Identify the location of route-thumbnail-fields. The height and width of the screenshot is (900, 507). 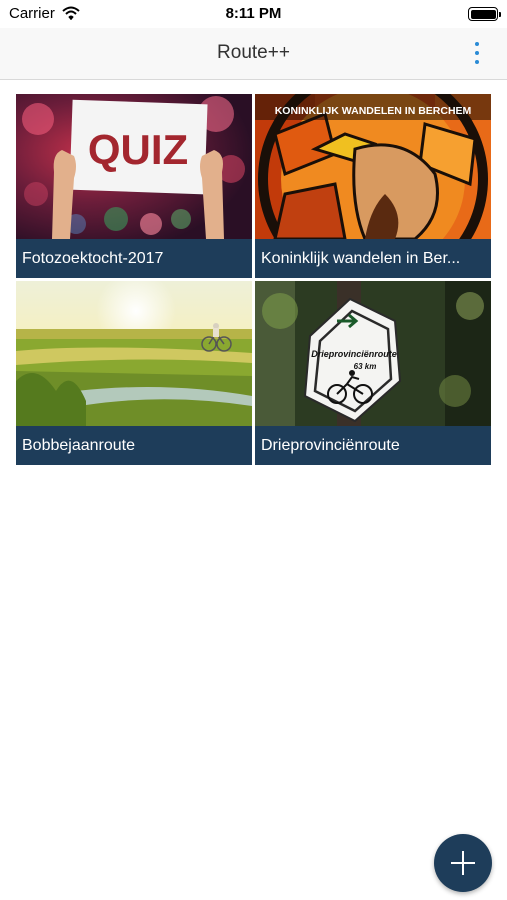
(134, 353).